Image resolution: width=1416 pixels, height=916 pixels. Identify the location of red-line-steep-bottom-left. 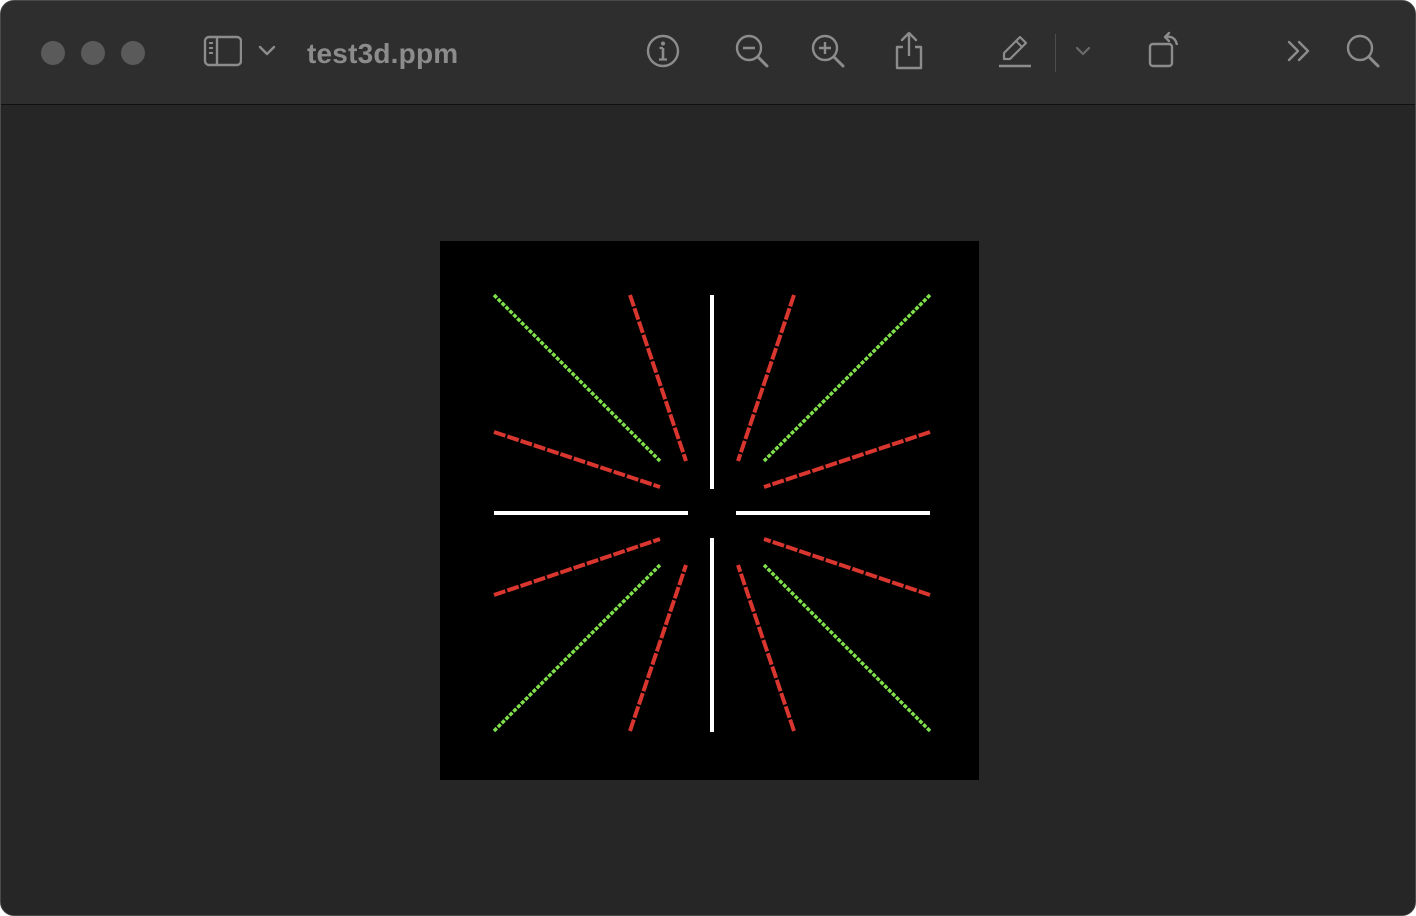
(658, 648).